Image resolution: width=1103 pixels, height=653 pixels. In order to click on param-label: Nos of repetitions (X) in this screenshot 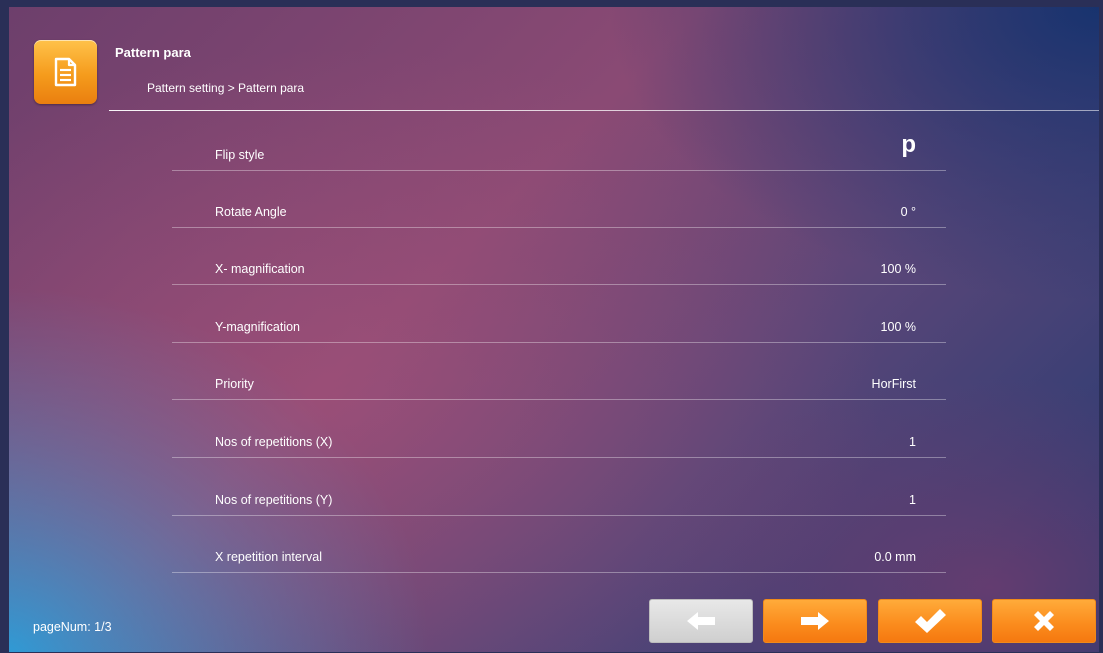, I will do `click(274, 442)`.